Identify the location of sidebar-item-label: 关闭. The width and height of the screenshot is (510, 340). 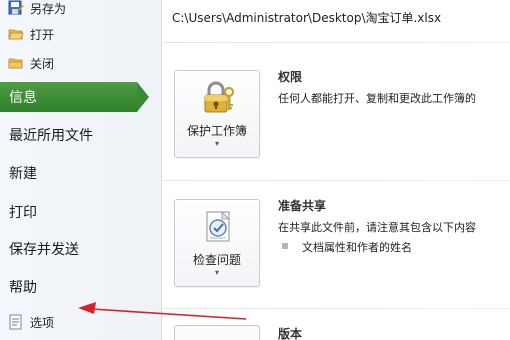
(42, 63).